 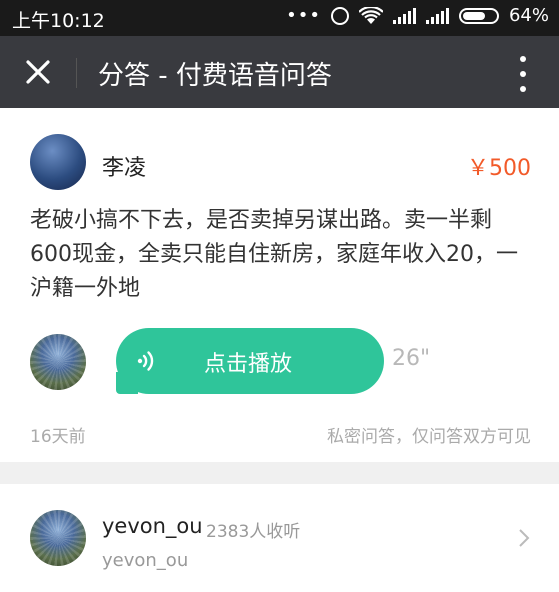 What do you see at coordinates (429, 437) in the screenshot?
I see `privacy-note: 私密问答，仅问答双方可见` at bounding box center [429, 437].